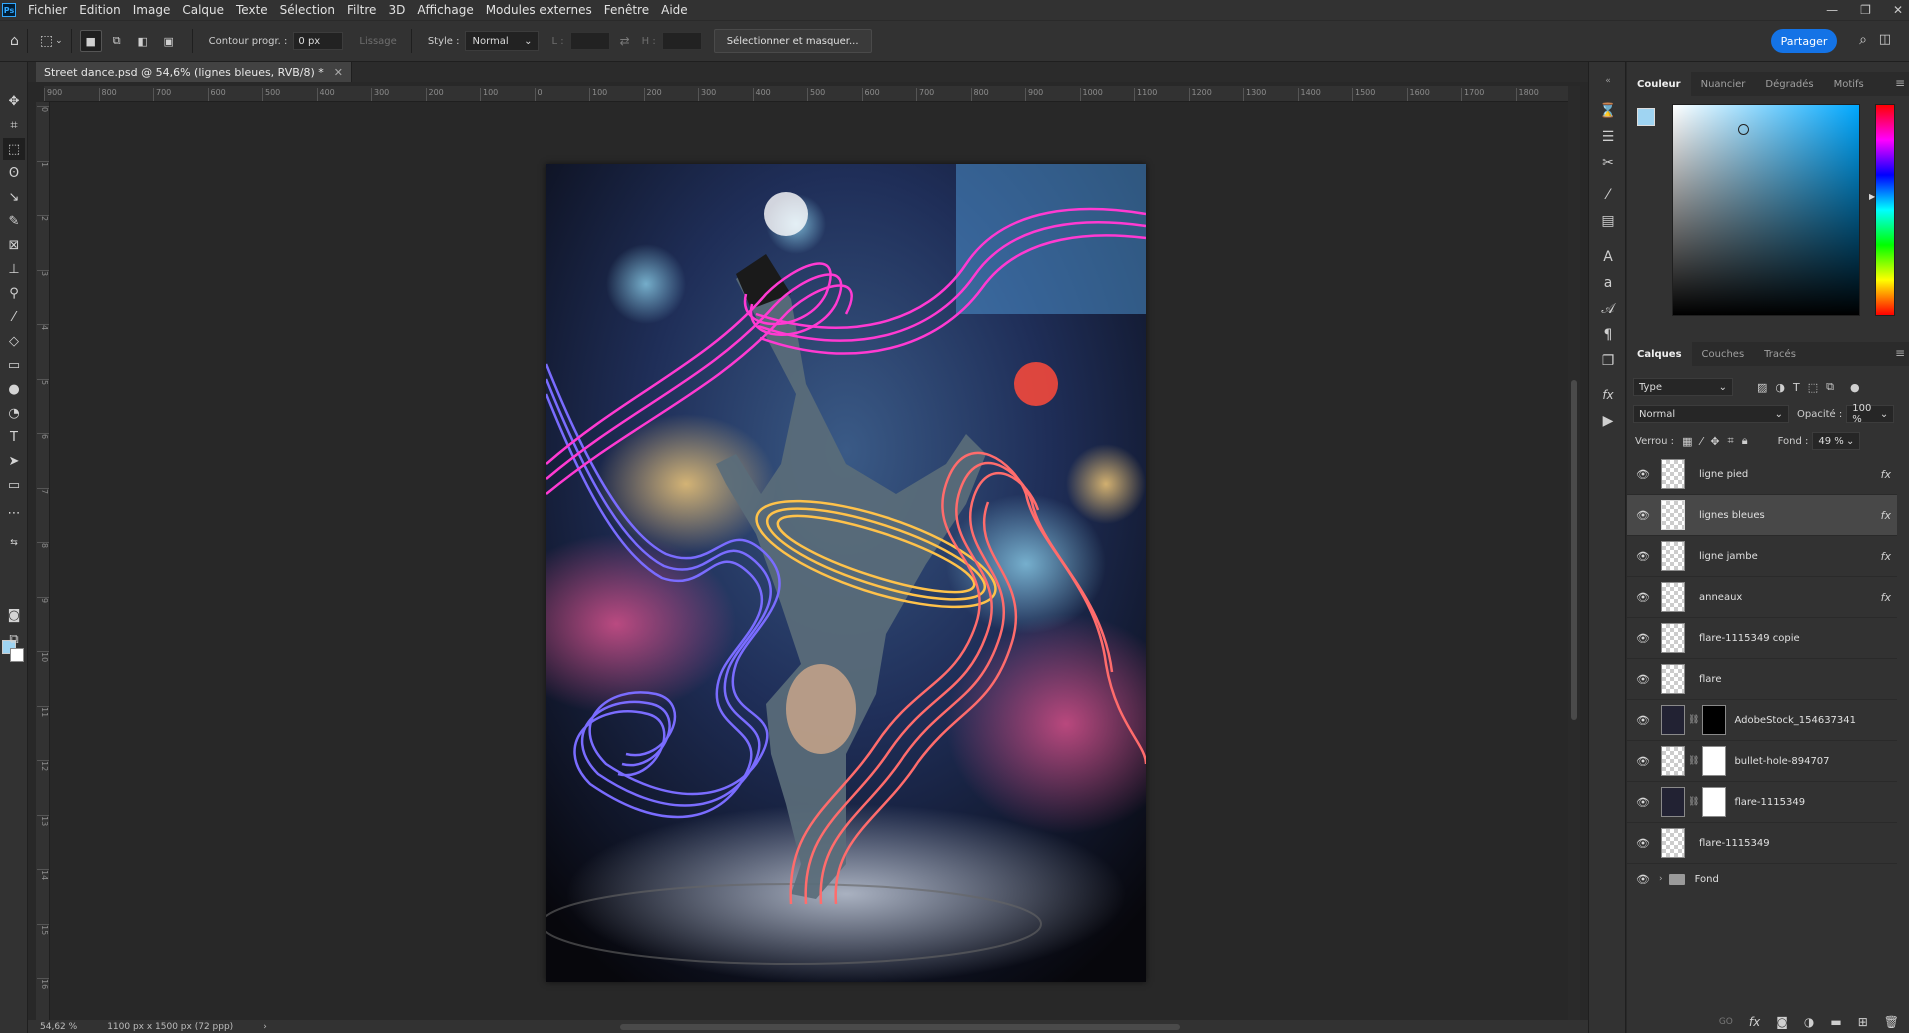 The image size is (1909, 1033). What do you see at coordinates (169, 41) in the screenshot?
I see `intersect-selection-icon: ▣` at bounding box center [169, 41].